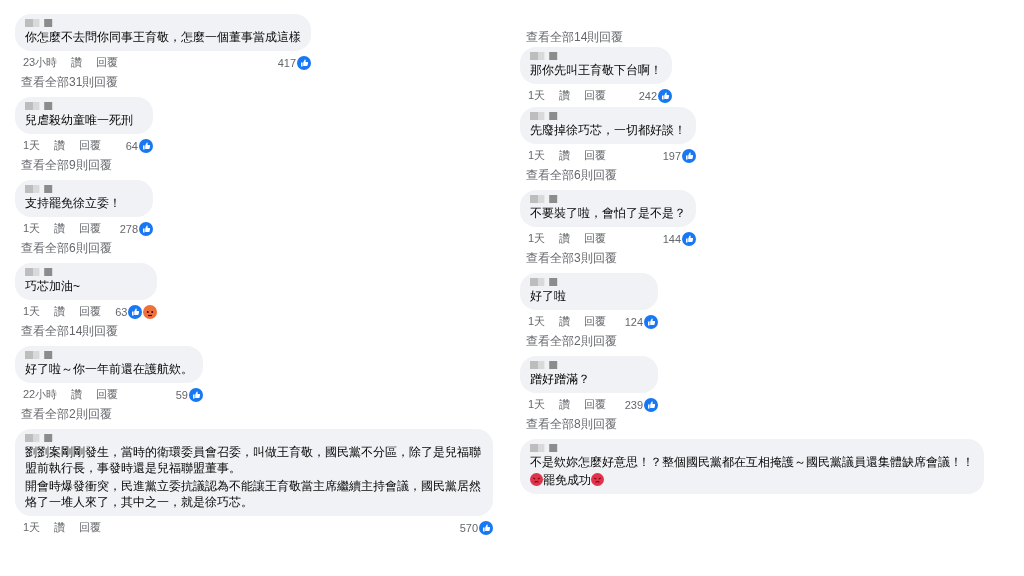 The image size is (1024, 576). What do you see at coordinates (109, 369) in the screenshot?
I see `comment-text: 好了啦～你一年前還在護航欸。` at bounding box center [109, 369].